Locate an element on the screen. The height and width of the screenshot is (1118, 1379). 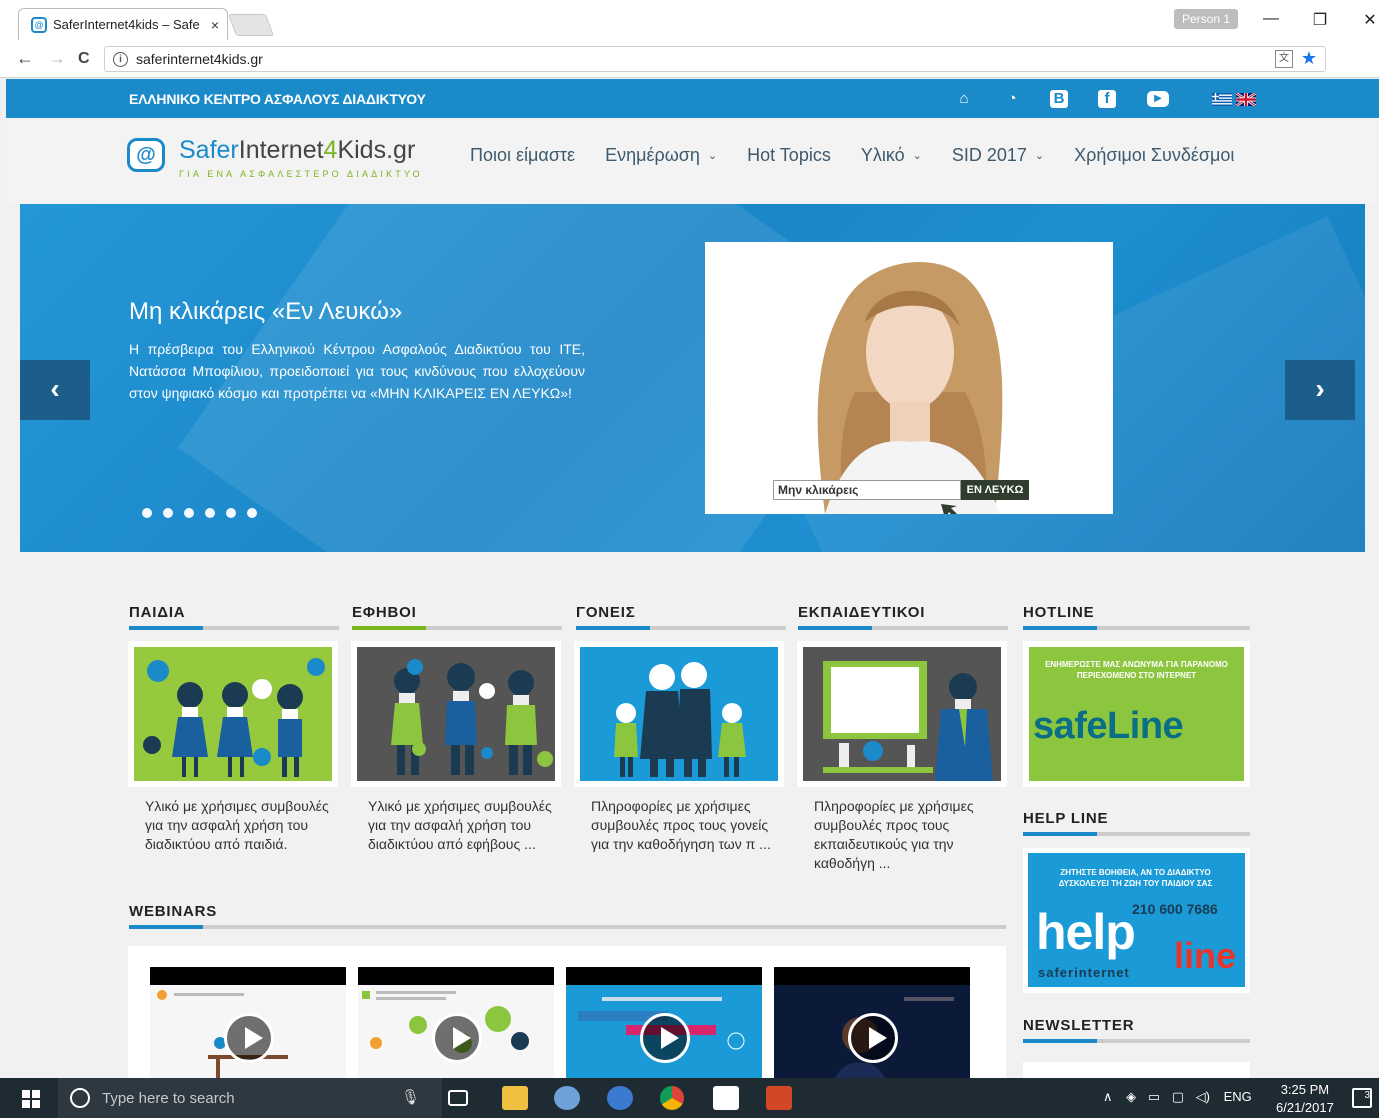
info-icon: i is located at coordinates (120, 59).